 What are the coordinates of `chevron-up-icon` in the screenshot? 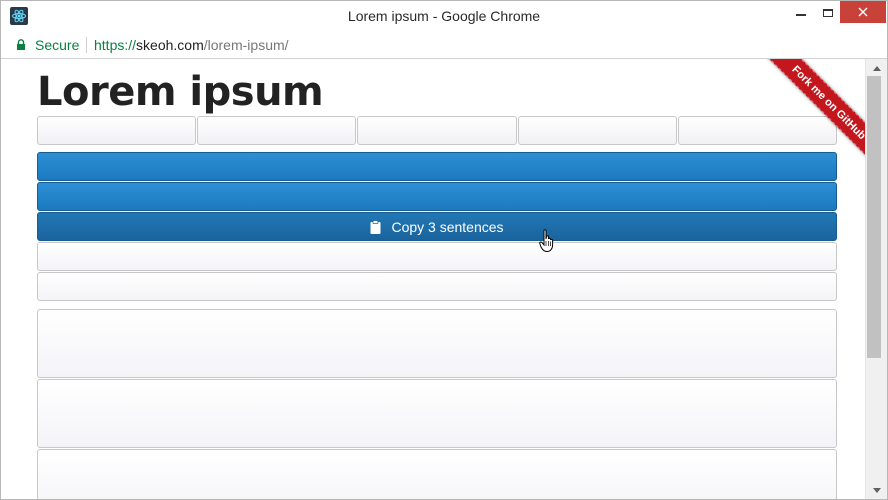 It's located at (876, 68).